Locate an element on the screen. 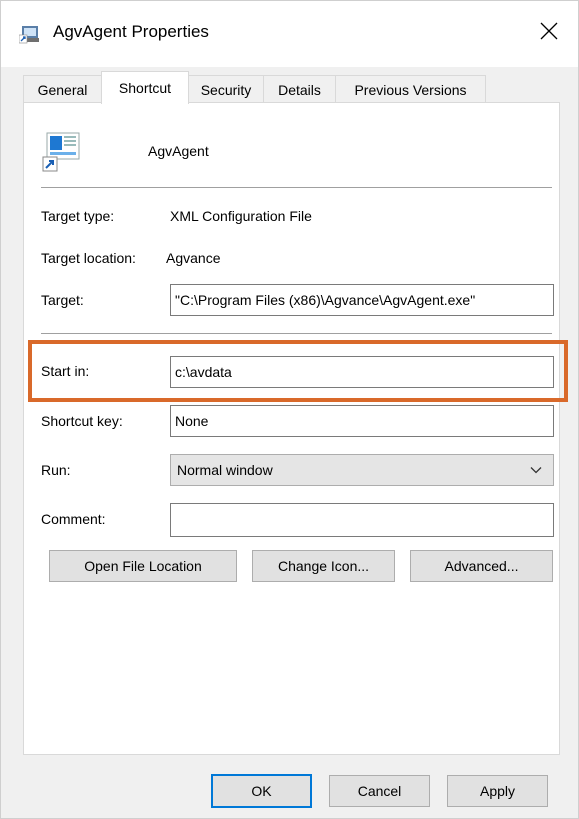 This screenshot has height=819, width=579. shortcut-key-field: None is located at coordinates (362, 421).